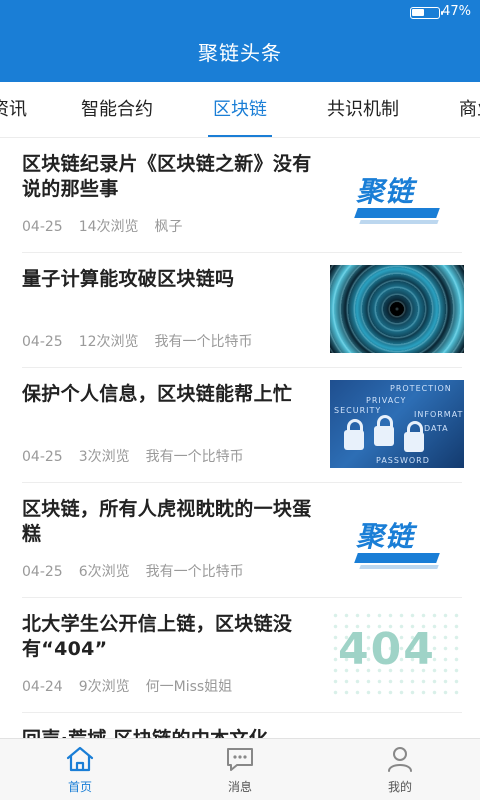  What do you see at coordinates (399, 787) in the screenshot?
I see `nav-profile-label: 我的` at bounding box center [399, 787].